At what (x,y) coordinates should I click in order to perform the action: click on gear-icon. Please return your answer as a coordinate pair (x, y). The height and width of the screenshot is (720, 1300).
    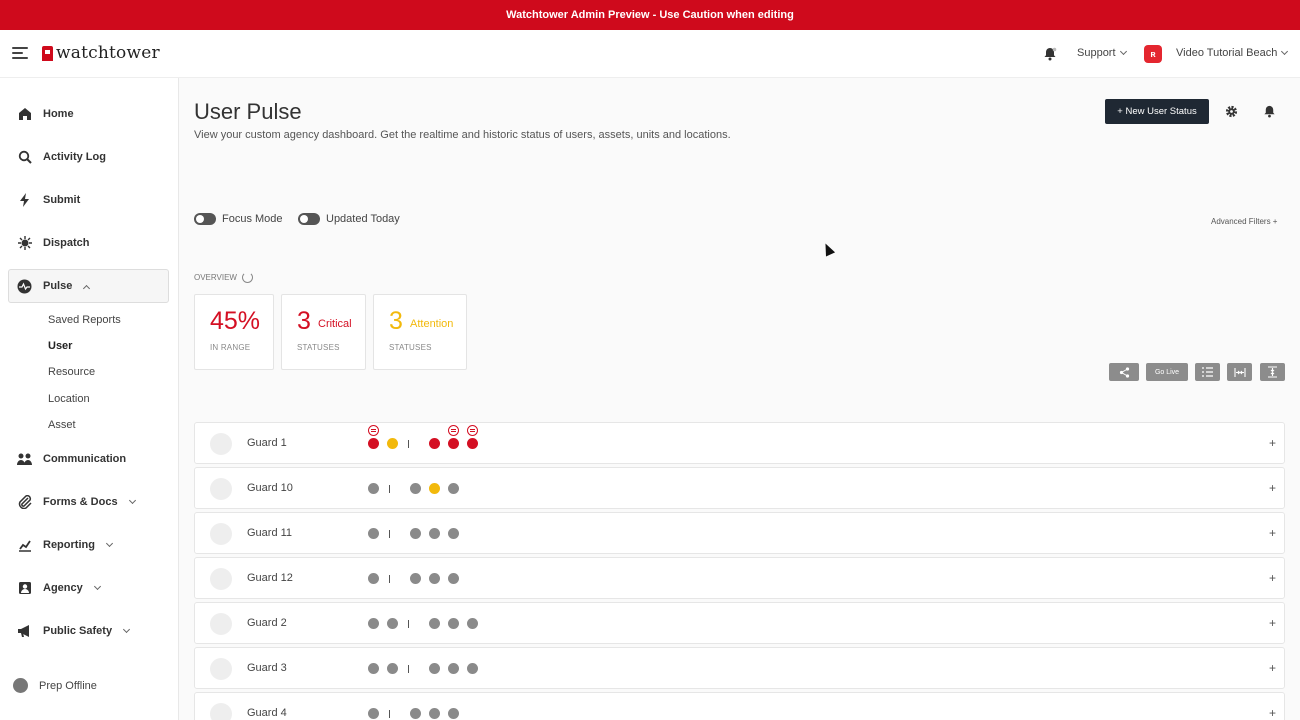
    Looking at the image, I should click on (1231, 111).